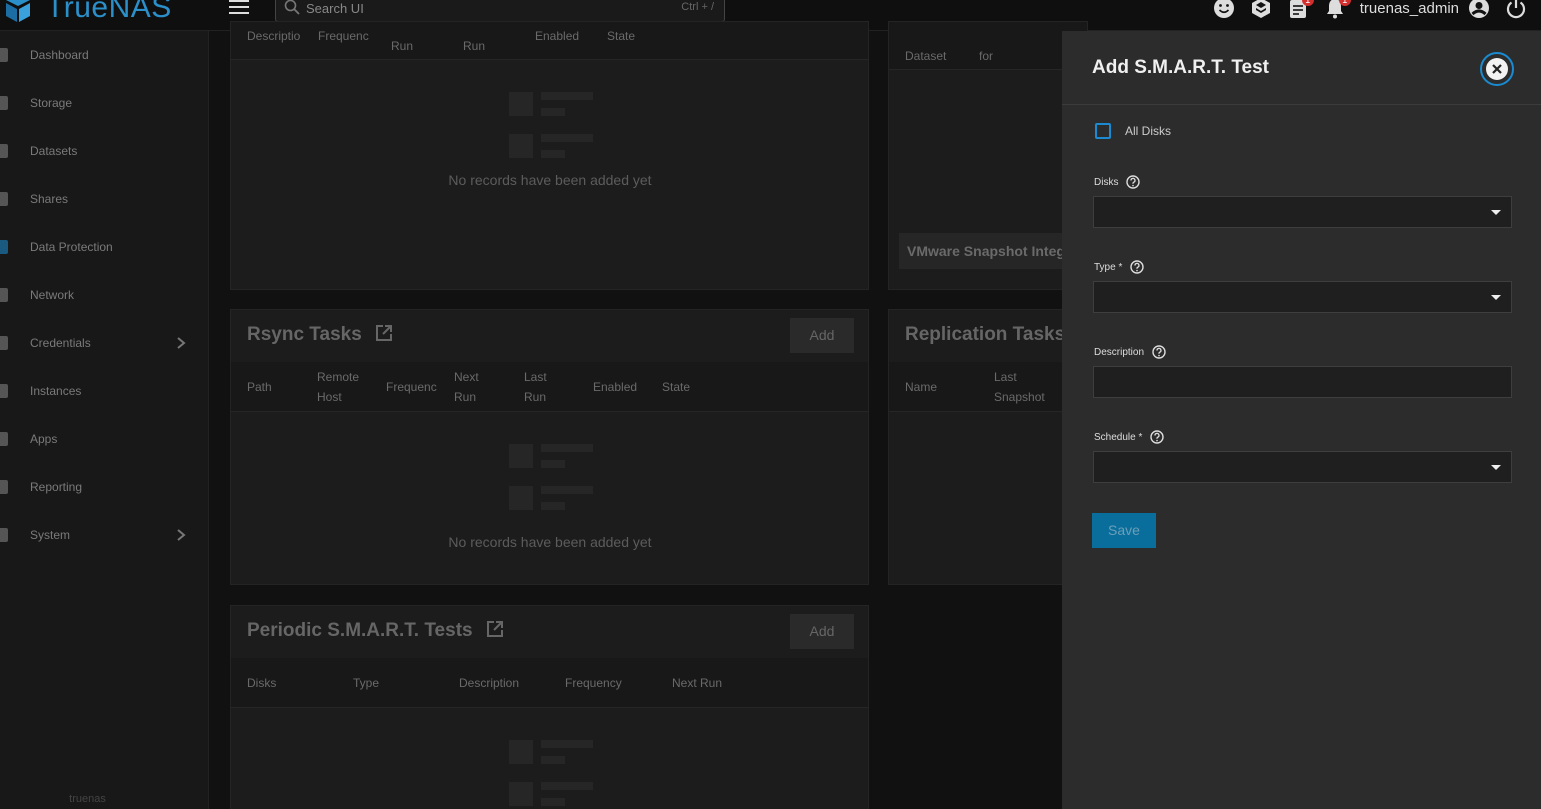 The width and height of the screenshot is (1541, 809). Describe the element at coordinates (342, 387) in the screenshot. I see `column-header: Remote Host` at that location.